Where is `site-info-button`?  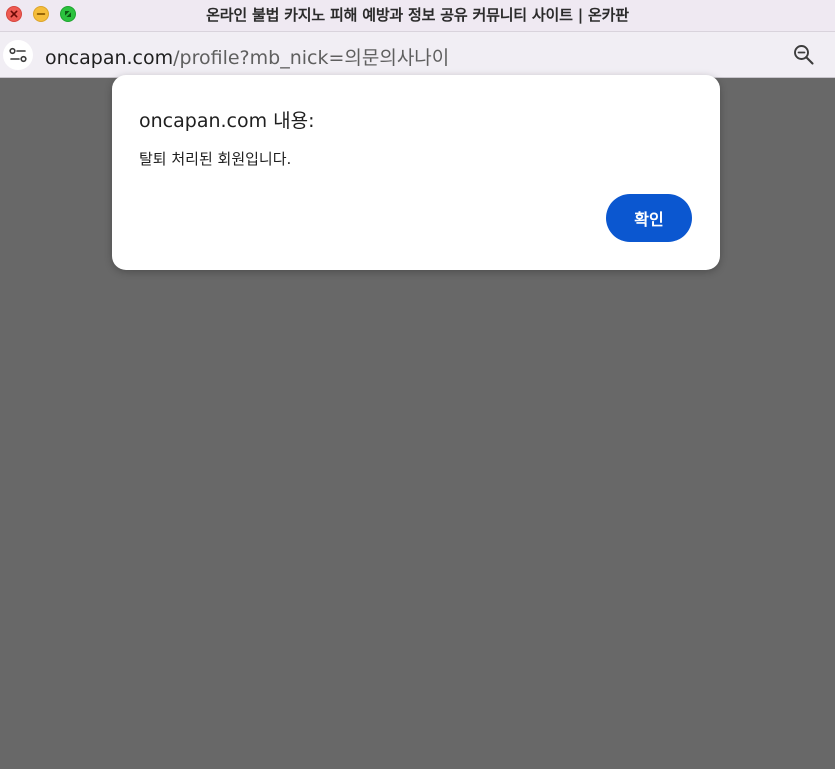
site-info-button is located at coordinates (18, 55).